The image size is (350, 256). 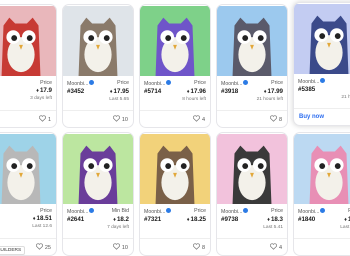 I want to click on last-value: 5.41, so click(x=278, y=227).